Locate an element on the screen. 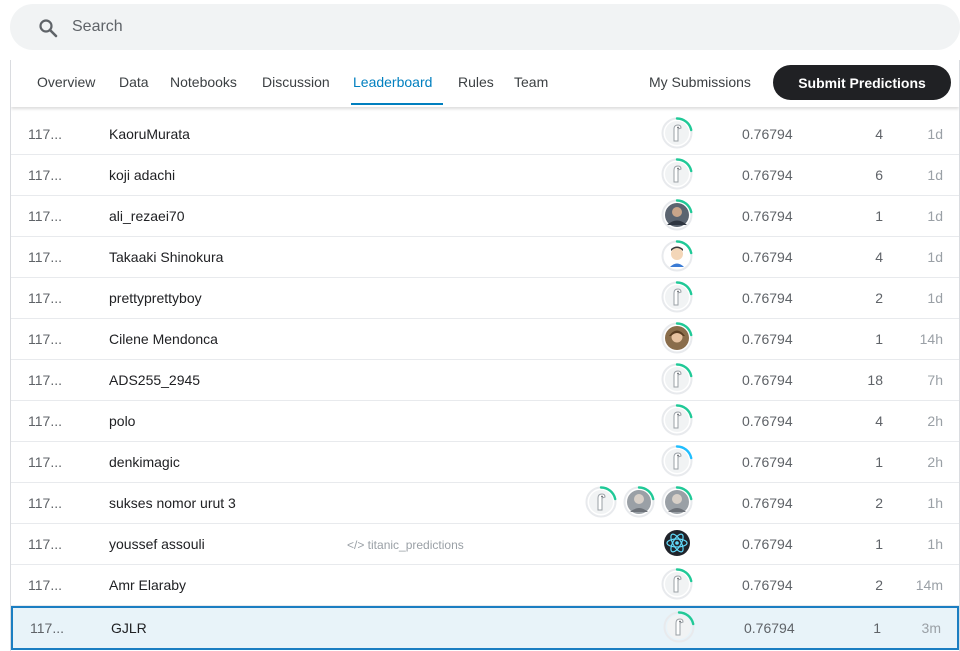  team-name: sukses nomor urut 3 is located at coordinates (172, 503).